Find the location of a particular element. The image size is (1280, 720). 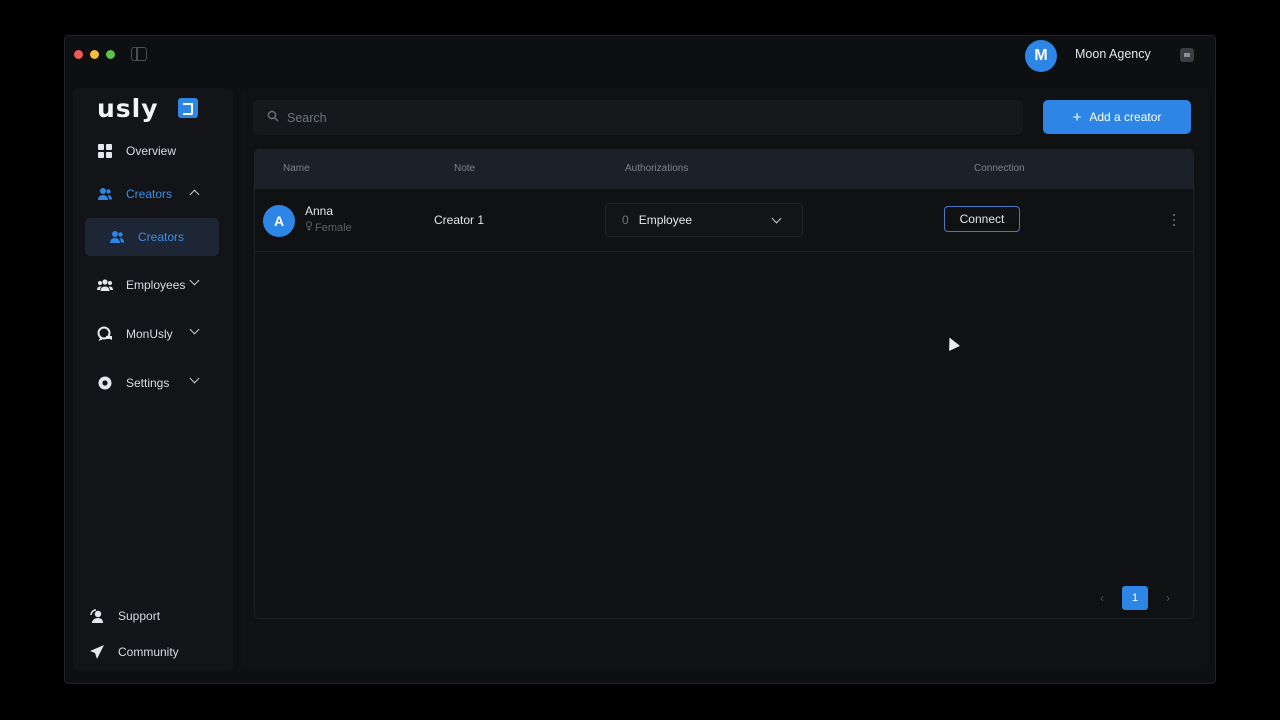

auth-count: 0 is located at coordinates (625, 220).